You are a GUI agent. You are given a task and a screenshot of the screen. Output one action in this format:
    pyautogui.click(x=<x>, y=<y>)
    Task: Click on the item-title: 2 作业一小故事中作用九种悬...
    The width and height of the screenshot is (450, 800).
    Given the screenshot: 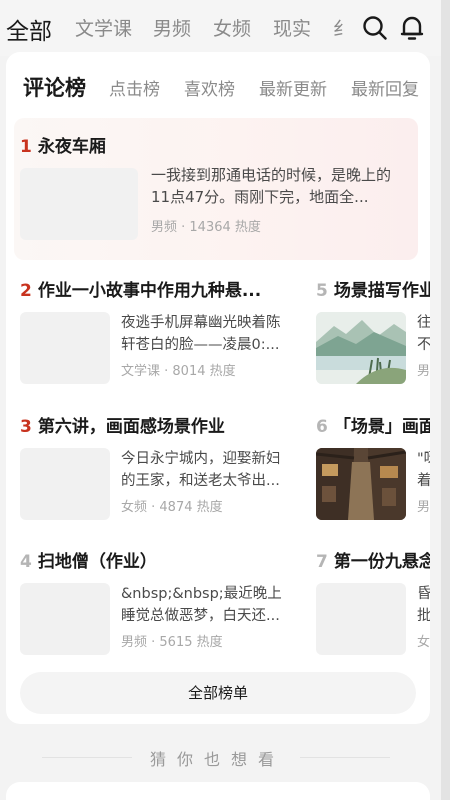 What is the action you would take?
    pyautogui.click(x=141, y=291)
    